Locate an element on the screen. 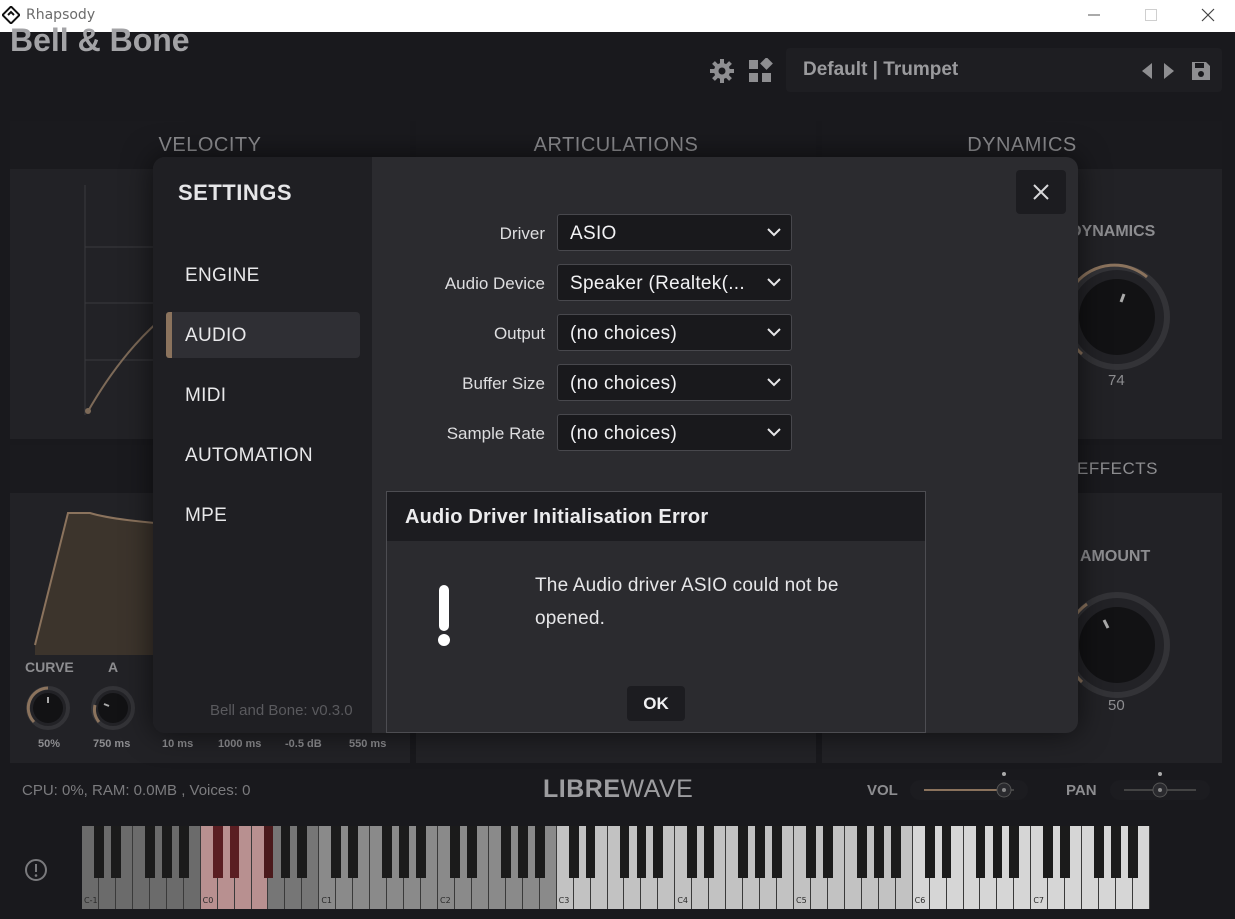  octave-label: C7 is located at coordinates (1039, 900).